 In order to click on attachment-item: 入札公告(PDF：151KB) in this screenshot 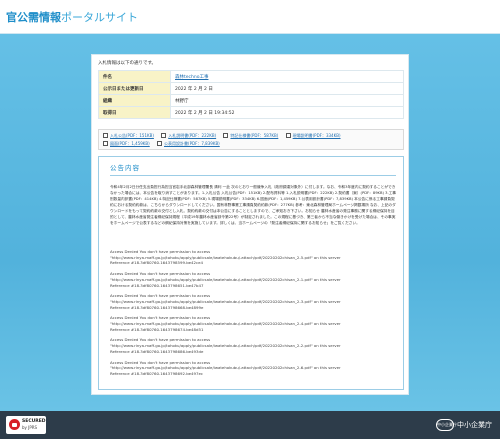, I will do `click(128, 136)`.